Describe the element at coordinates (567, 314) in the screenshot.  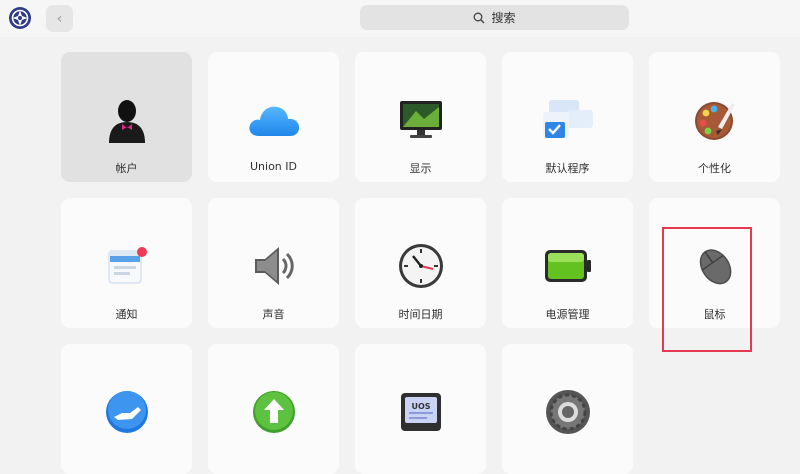
I see `tile-label: 电源管理` at that location.